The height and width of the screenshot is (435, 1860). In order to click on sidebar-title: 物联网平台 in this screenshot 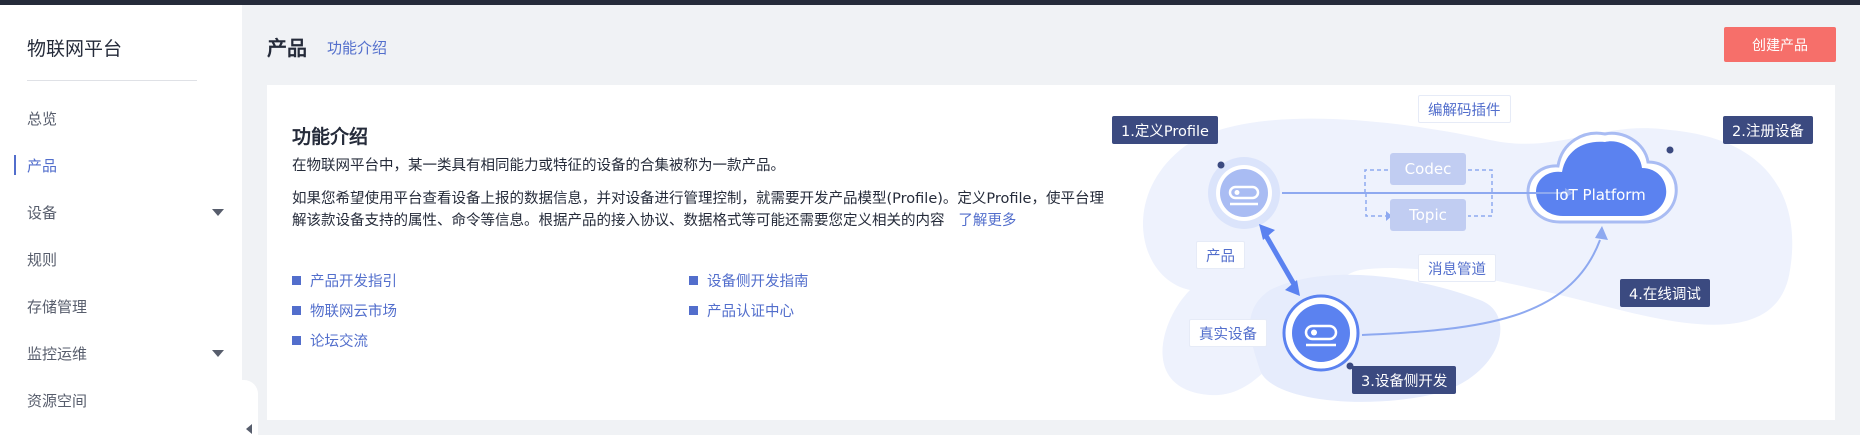, I will do `click(75, 49)`.